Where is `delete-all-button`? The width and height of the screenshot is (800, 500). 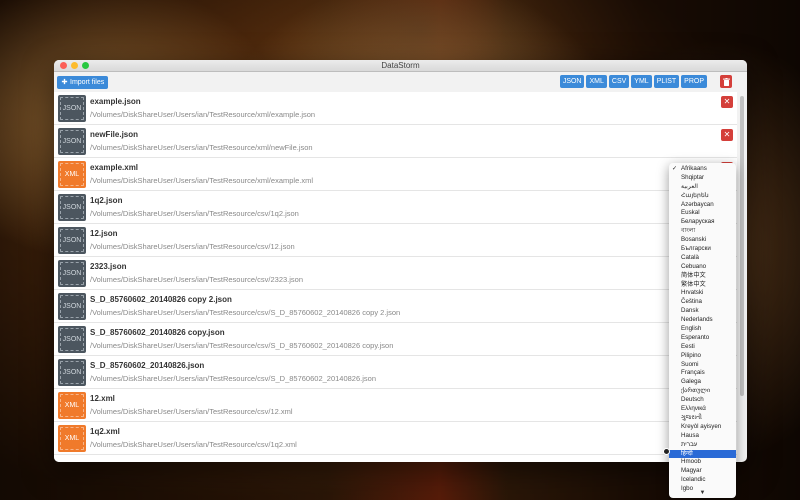 delete-all-button is located at coordinates (726, 81).